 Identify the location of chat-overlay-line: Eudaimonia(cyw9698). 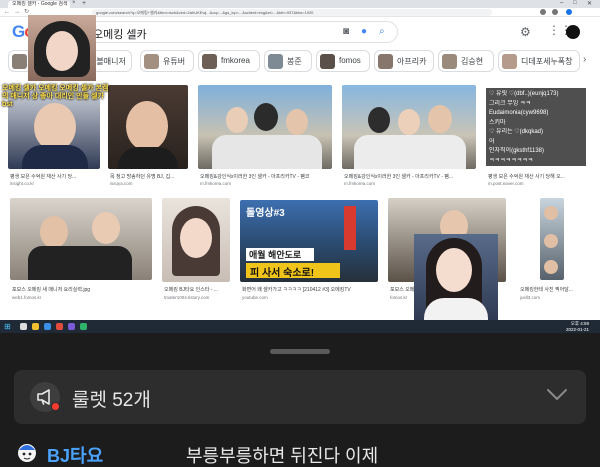
(519, 113).